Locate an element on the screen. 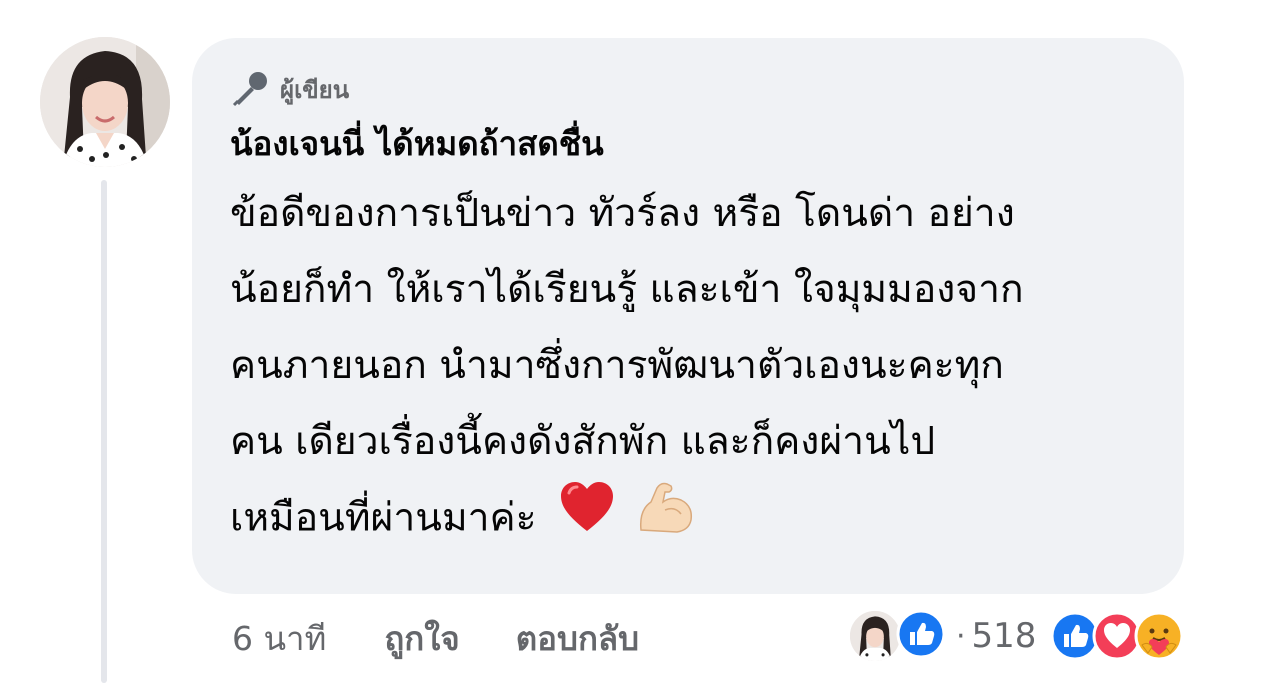 Image resolution: width=1280 pixels, height=683 pixels. thread-line is located at coordinates (104, 431).